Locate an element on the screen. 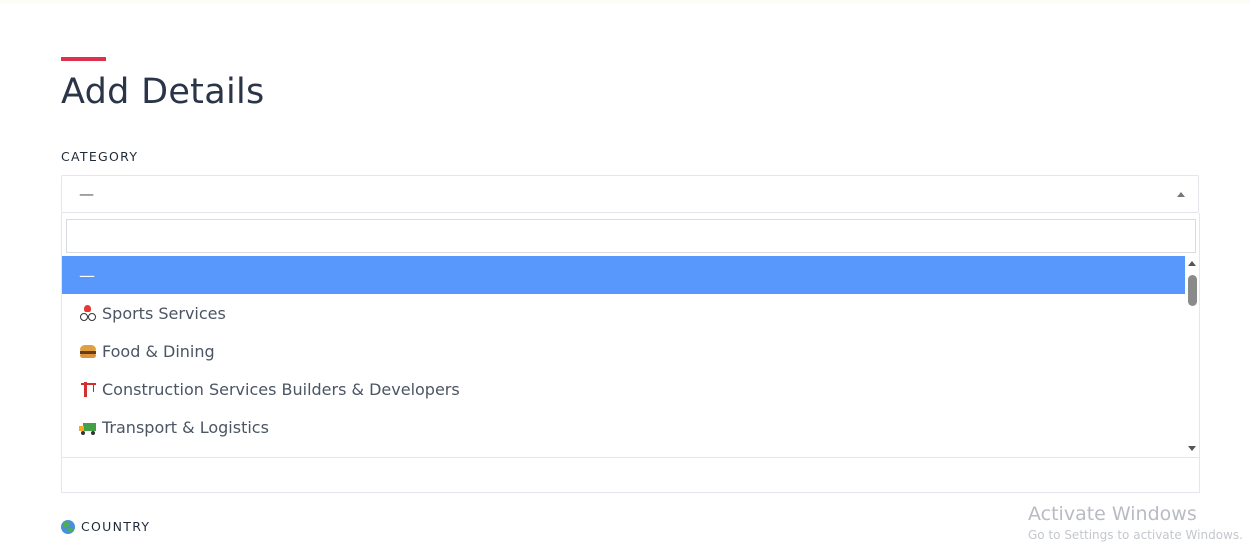 Image resolution: width=1250 pixels, height=542 pixels. next-field-box is located at coordinates (630, 475).